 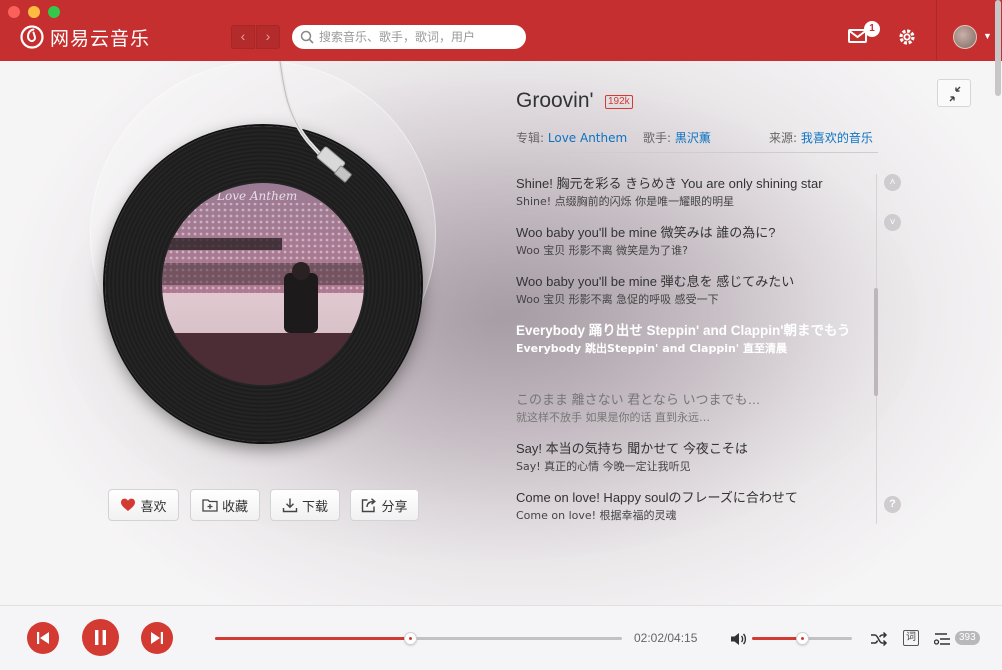 I want to click on chevron-down-icon: ▼, so click(x=987, y=36).